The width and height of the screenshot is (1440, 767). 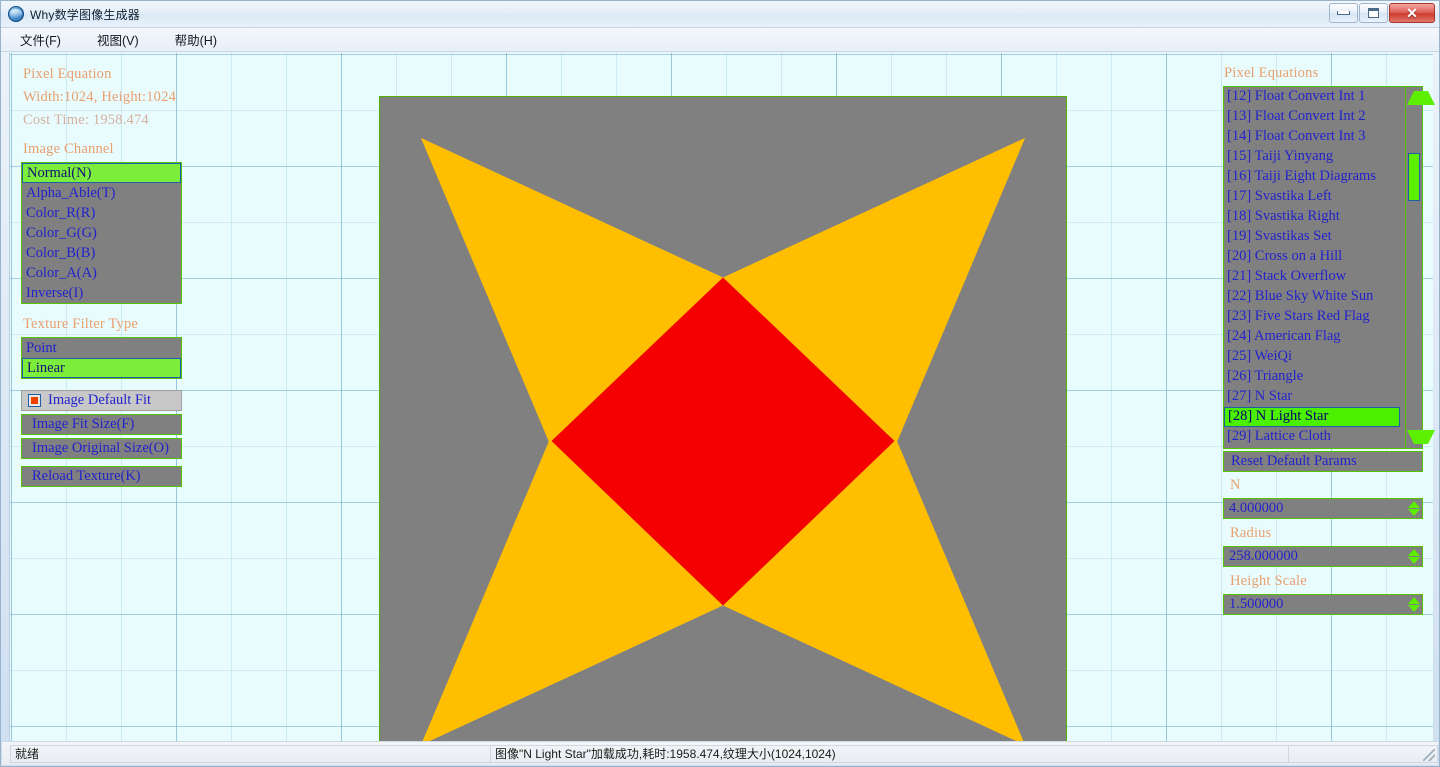 I want to click on param-height-scale-label: Height Scale, so click(x=1268, y=581).